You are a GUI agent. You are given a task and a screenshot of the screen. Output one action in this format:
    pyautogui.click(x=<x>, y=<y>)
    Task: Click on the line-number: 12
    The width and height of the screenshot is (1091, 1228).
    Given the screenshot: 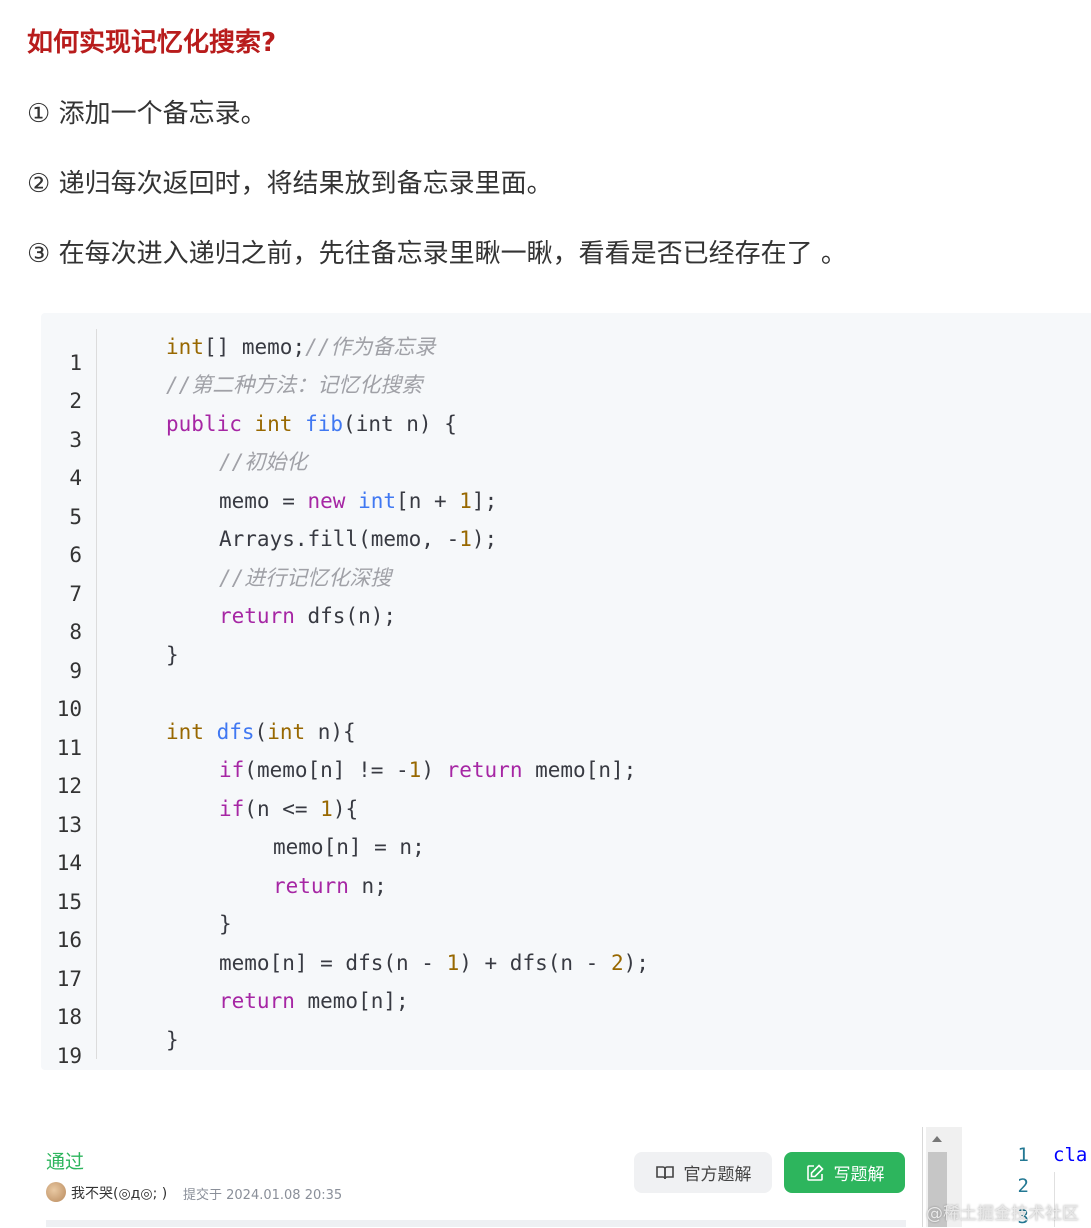 What is the action you would take?
    pyautogui.click(x=69, y=786)
    